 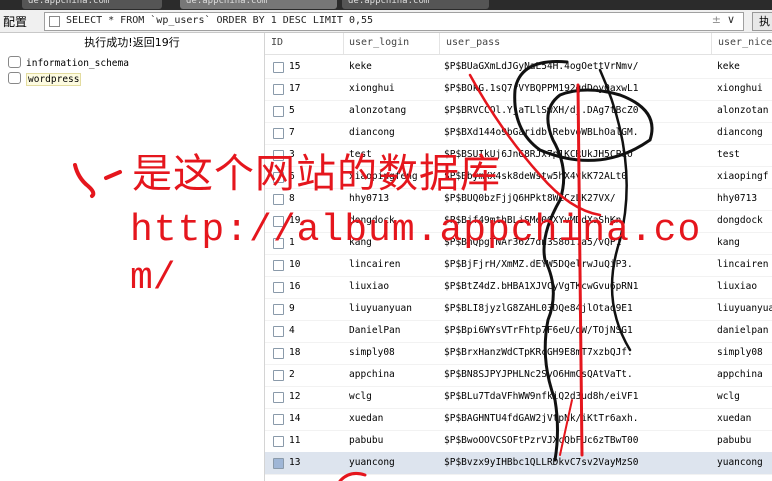 What do you see at coordinates (366, 440) in the screenshot?
I see `cell-user-login: pabubu` at bounding box center [366, 440].